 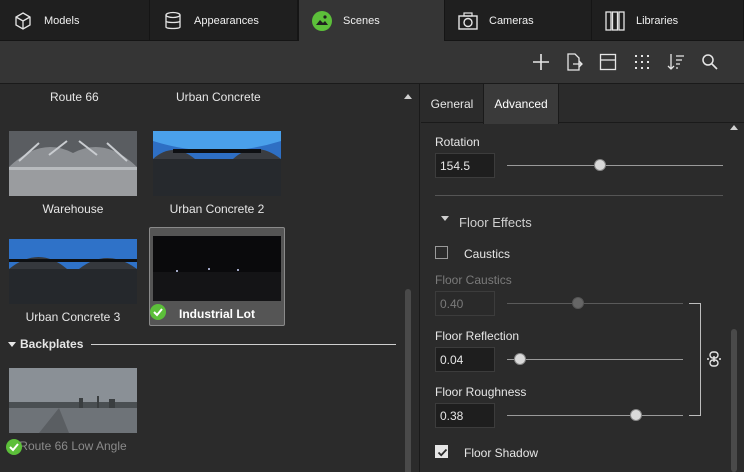 I want to click on backplate-name: Route 66 Low Angle, so click(x=73, y=446).